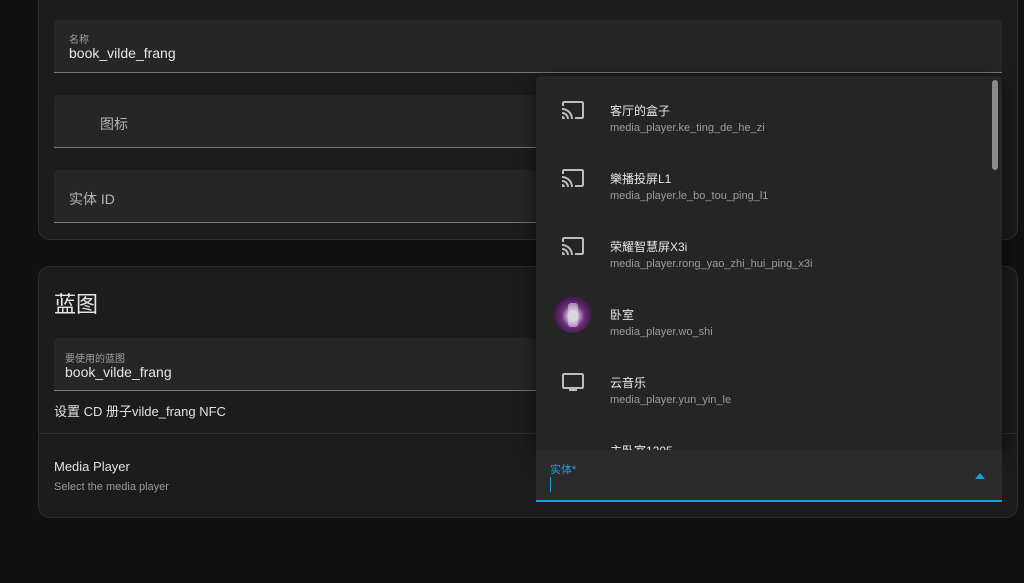  What do you see at coordinates (628, 383) in the screenshot?
I see `option-name: 云音乐` at bounding box center [628, 383].